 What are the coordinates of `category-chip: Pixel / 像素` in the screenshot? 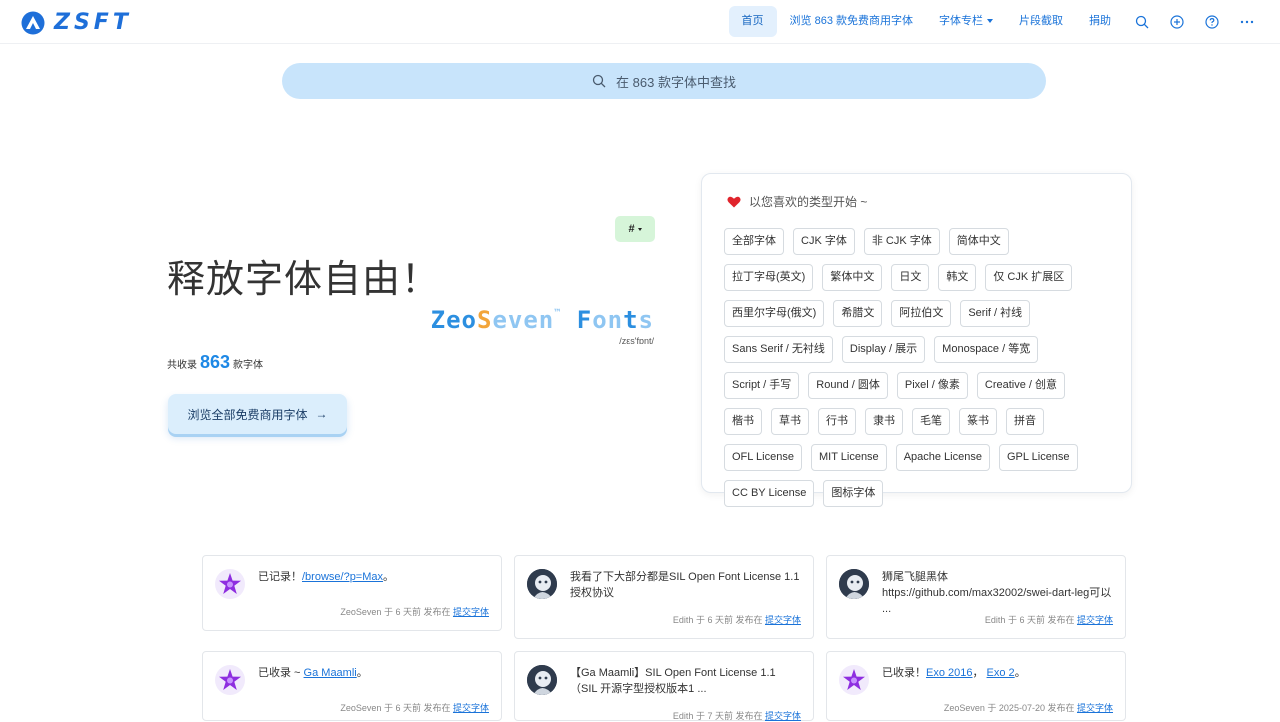 It's located at (932, 385).